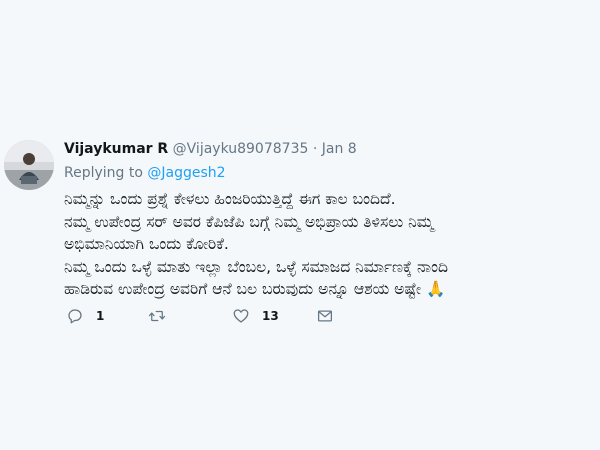  What do you see at coordinates (75, 316) in the screenshot?
I see `reply-icon` at bounding box center [75, 316].